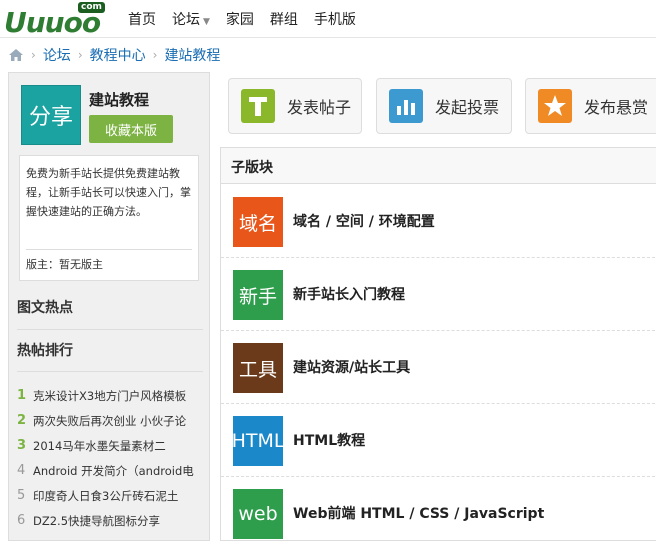  What do you see at coordinates (142, 19) in the screenshot?
I see `nav-item-home: 首页` at bounding box center [142, 19].